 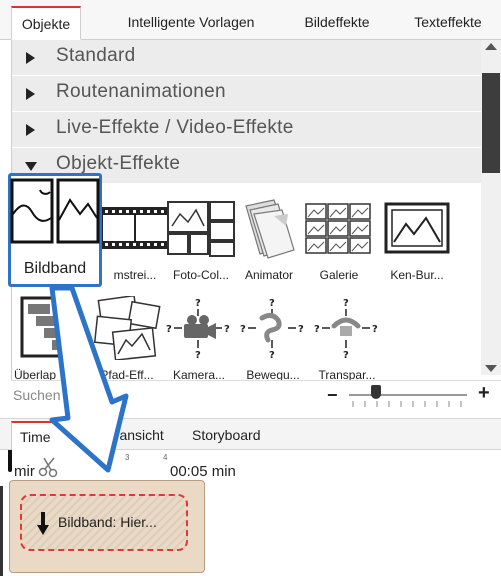 I want to click on gallery-icon, so click(x=338, y=228).